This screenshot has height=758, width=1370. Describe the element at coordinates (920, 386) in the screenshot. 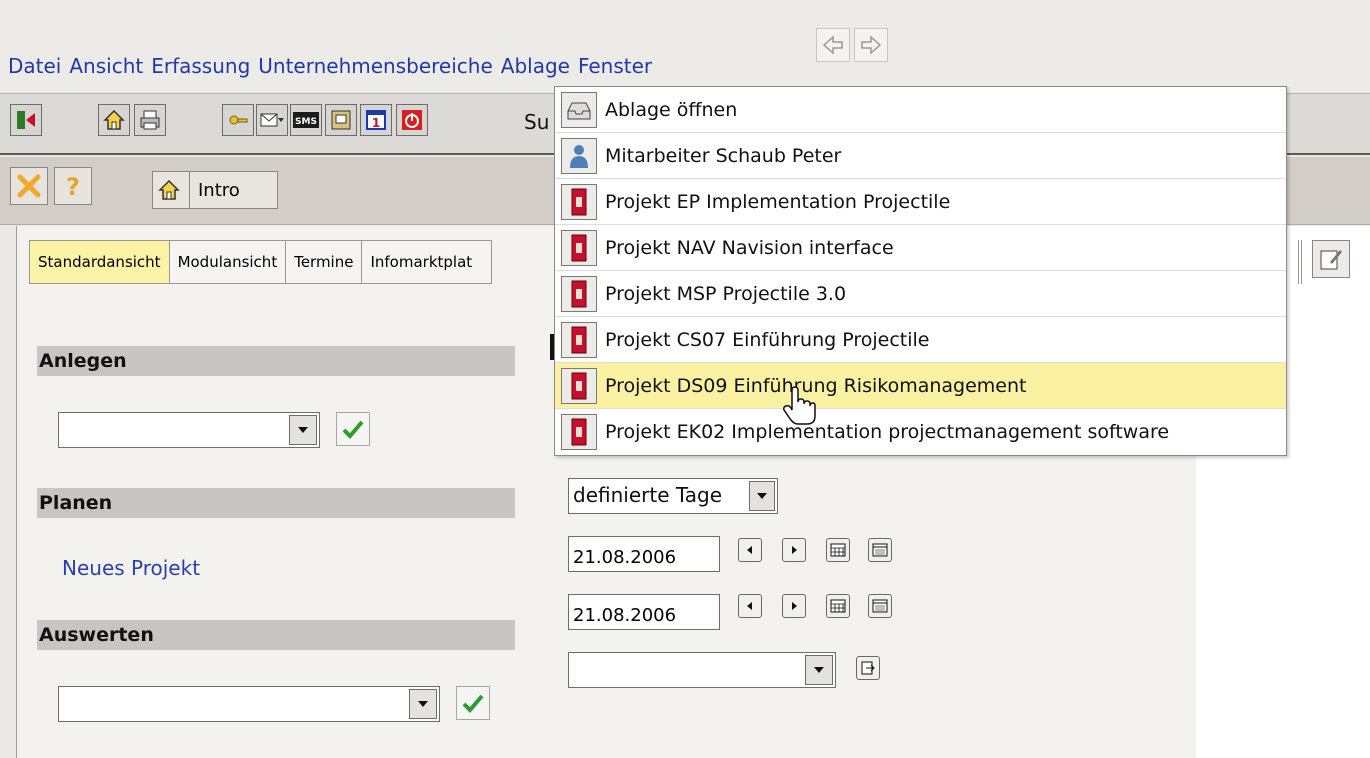

I see `dropdown-item-highlighted: Projekt DS09 Einführung Risikomanagement` at that location.